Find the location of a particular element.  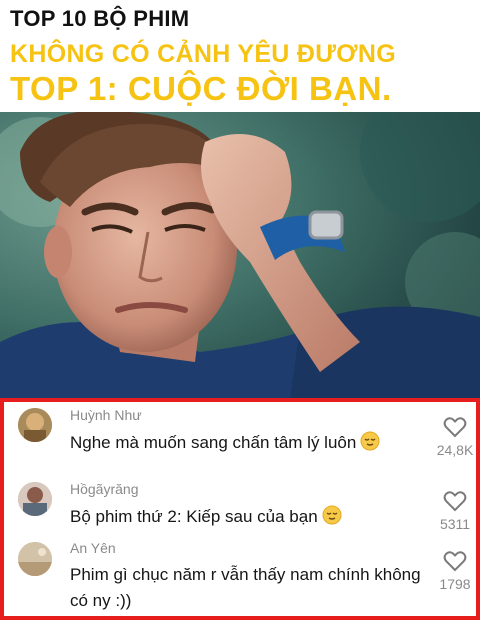

title-line-1: TOP 10 BỘ PHIM is located at coordinates (100, 18).